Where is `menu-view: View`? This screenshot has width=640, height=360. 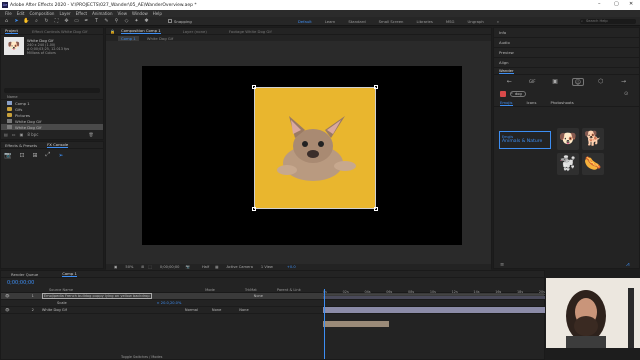 menu-view: View is located at coordinates (123, 13).